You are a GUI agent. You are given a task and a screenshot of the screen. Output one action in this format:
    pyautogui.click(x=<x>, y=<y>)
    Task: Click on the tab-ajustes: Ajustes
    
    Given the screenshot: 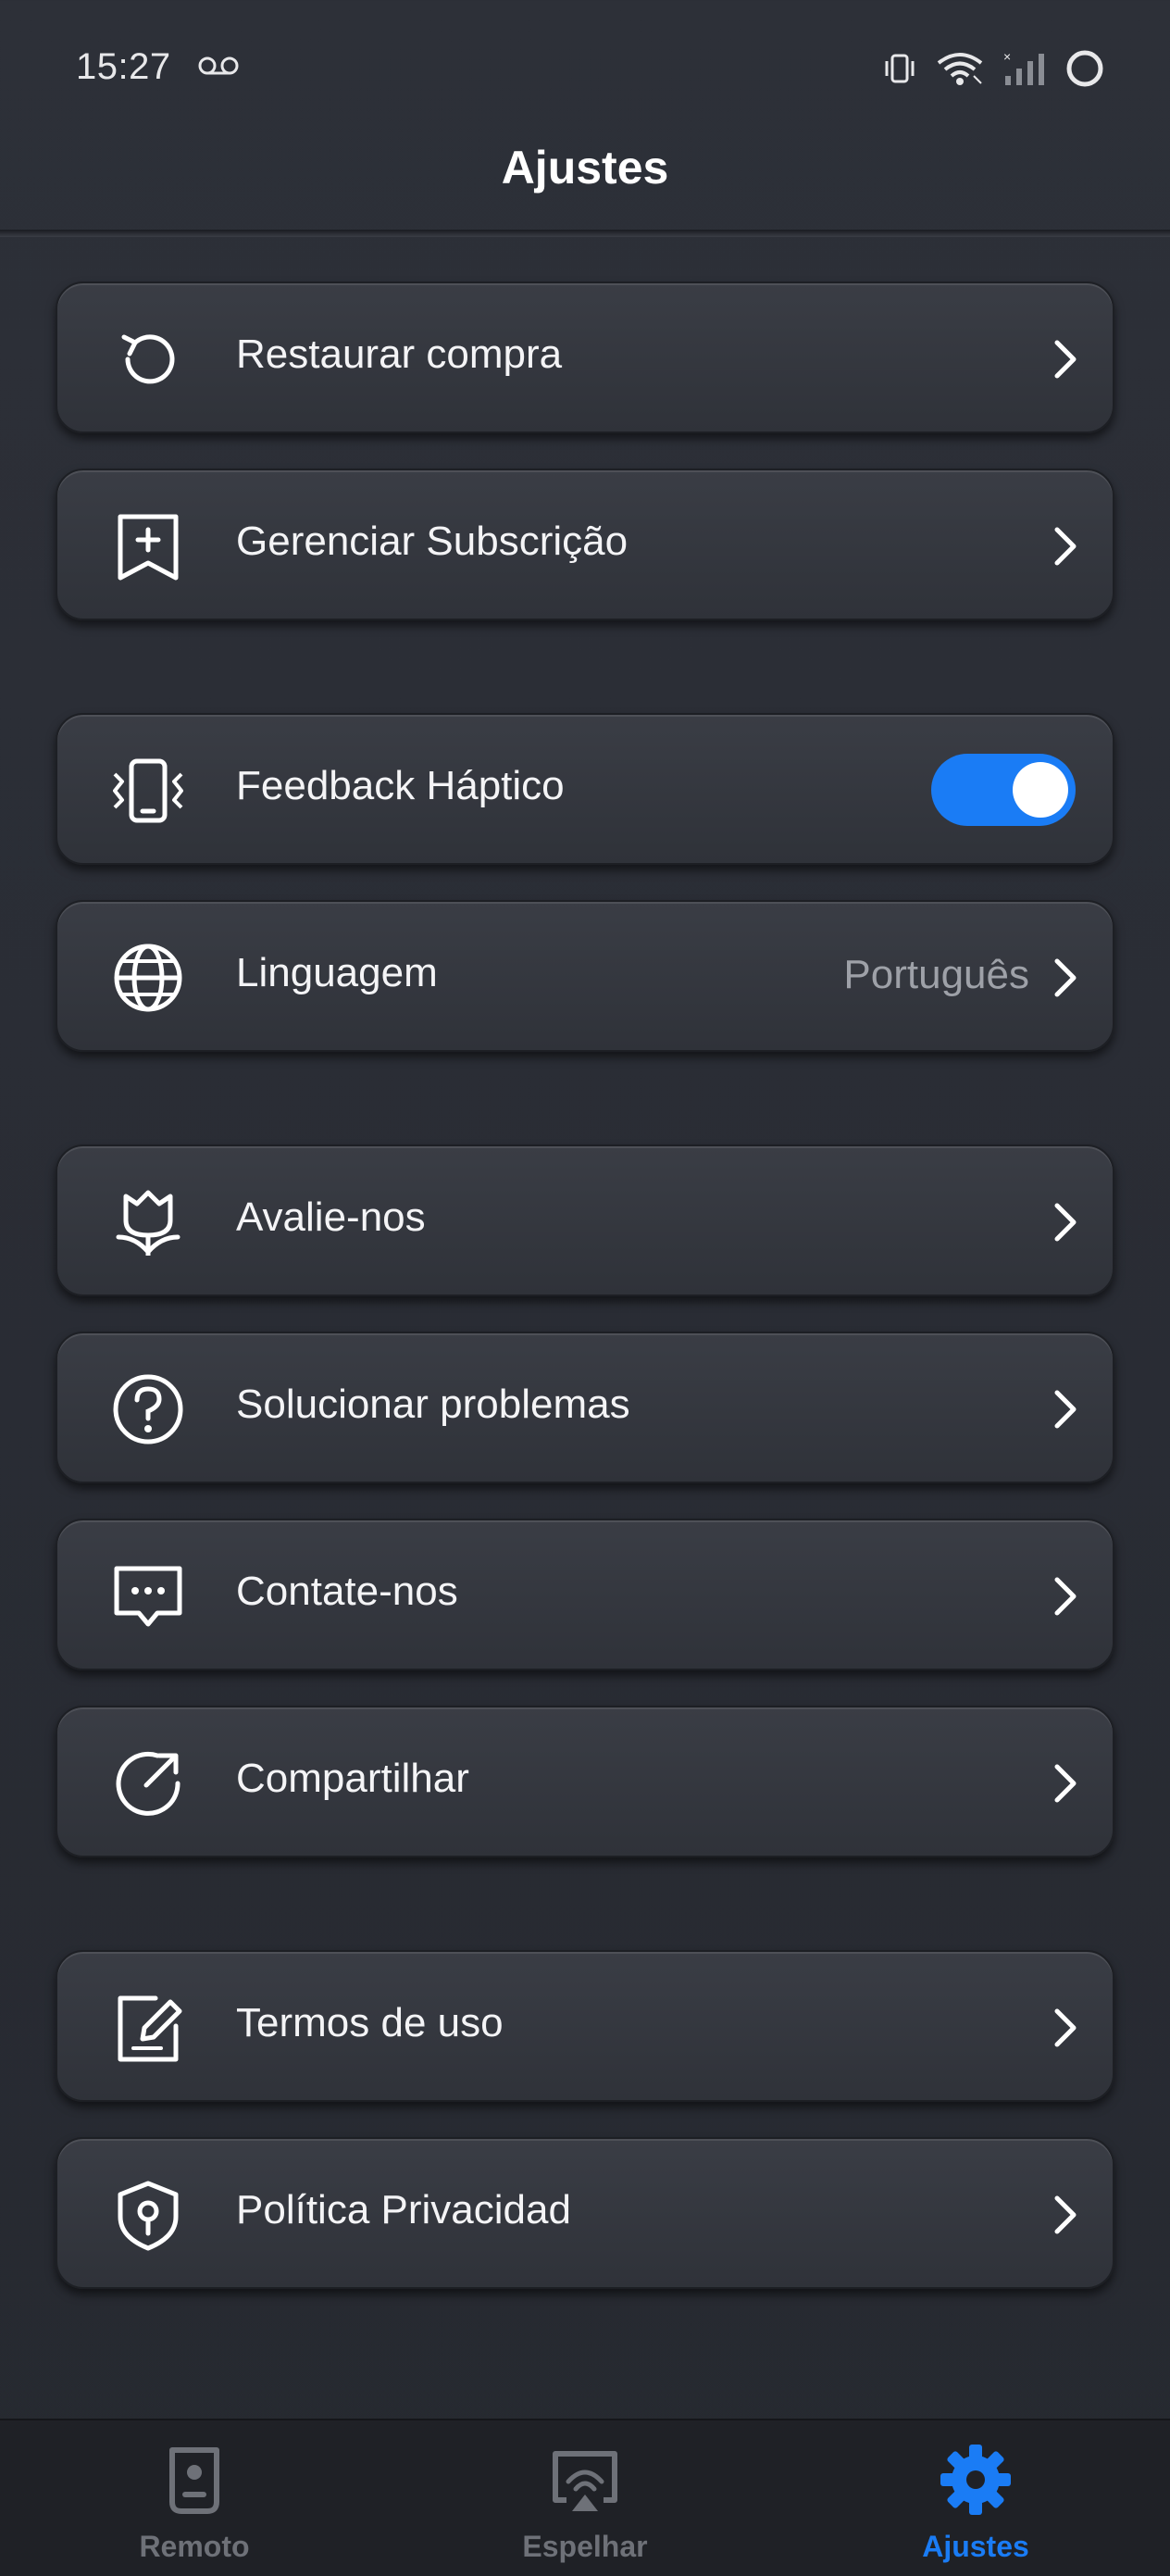 What is the action you would take?
    pyautogui.click(x=976, y=2498)
    